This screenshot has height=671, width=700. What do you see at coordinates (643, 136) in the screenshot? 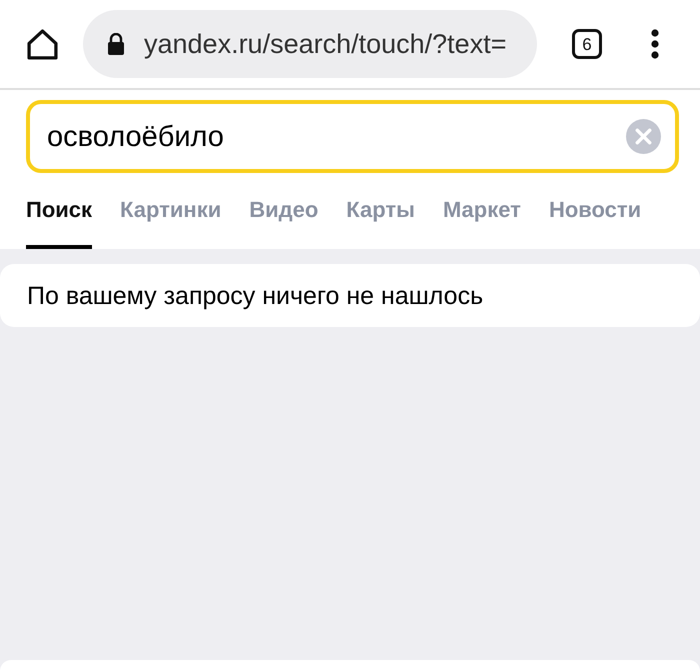
I see `clear-icon` at bounding box center [643, 136].